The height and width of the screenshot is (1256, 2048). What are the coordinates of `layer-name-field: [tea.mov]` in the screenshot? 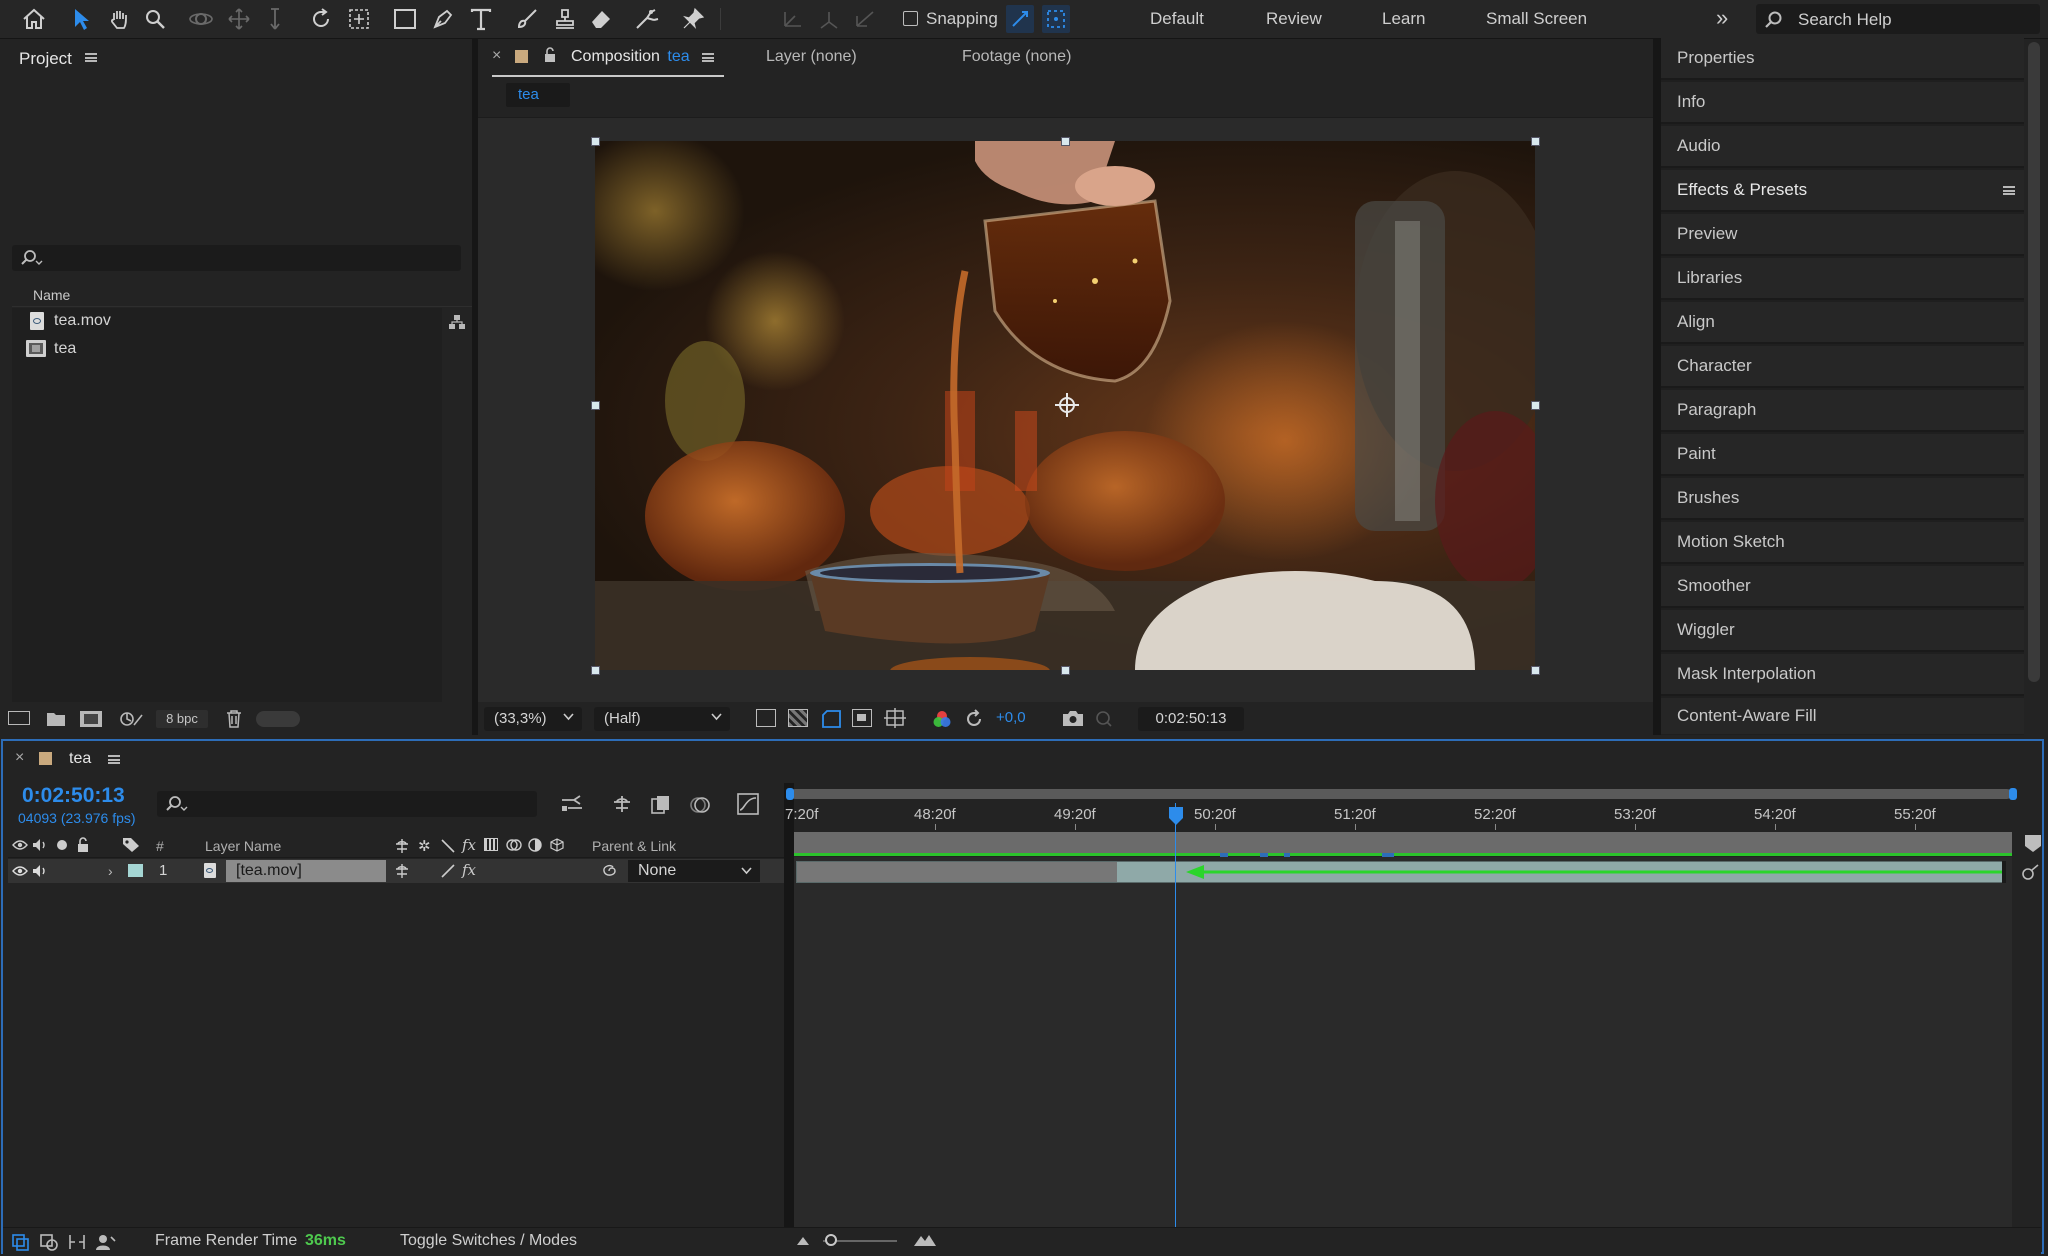 It's located at (306, 871).